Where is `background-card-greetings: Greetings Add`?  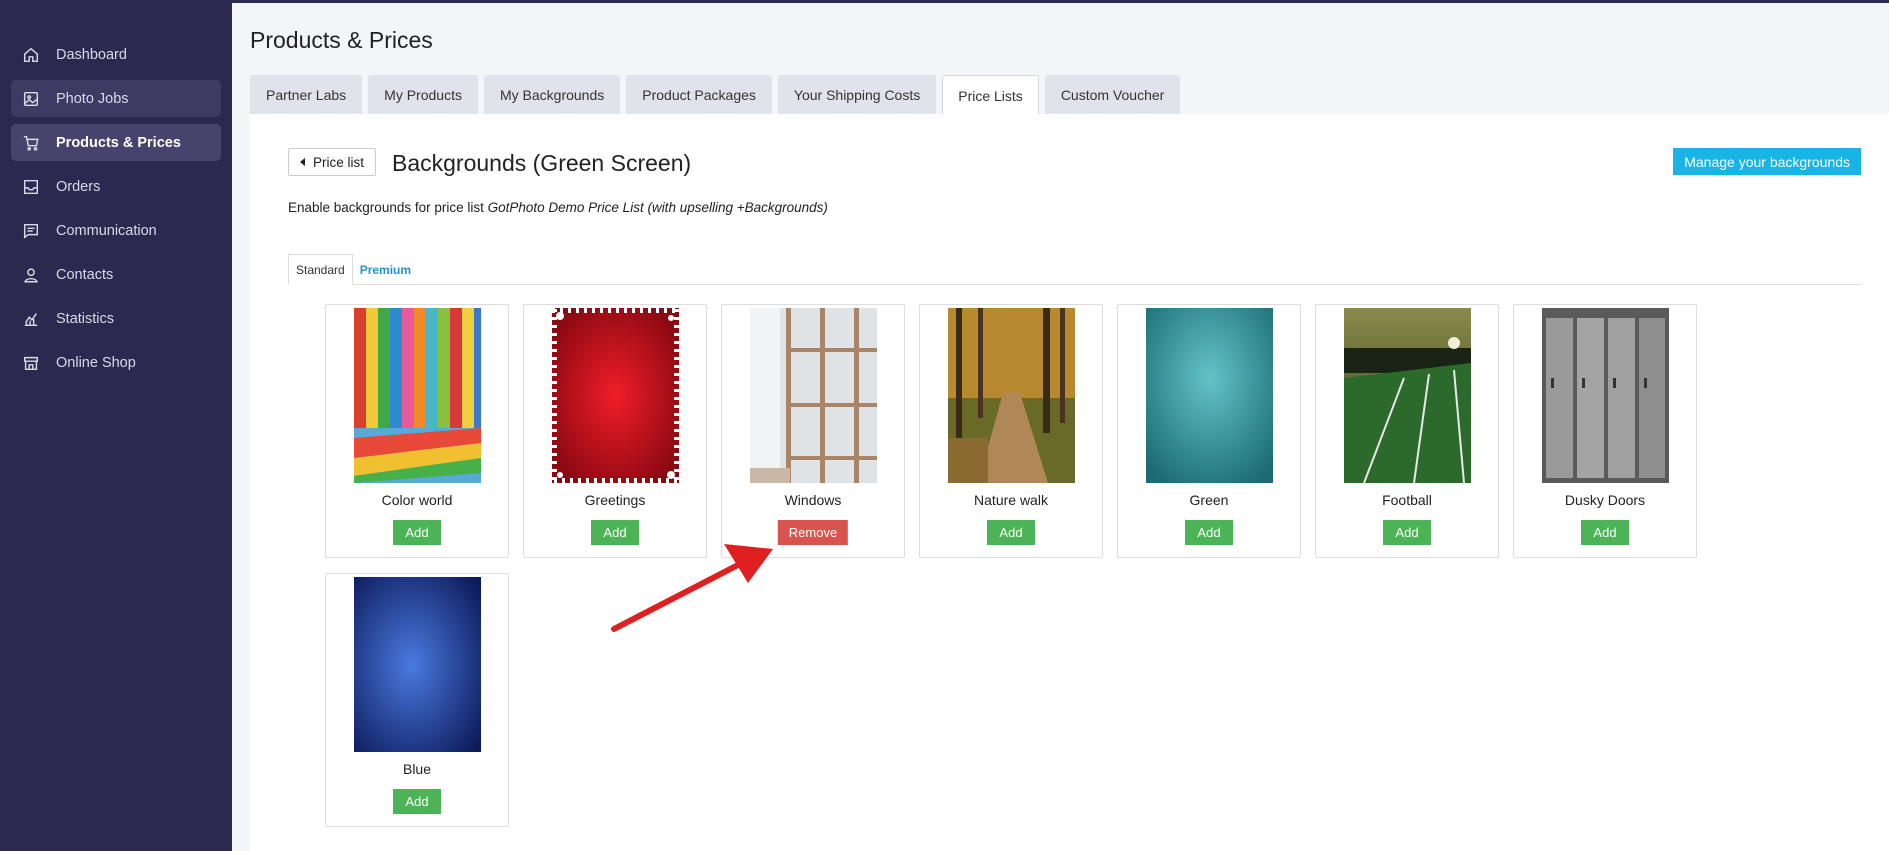 background-card-greetings: Greetings Add is located at coordinates (615, 431).